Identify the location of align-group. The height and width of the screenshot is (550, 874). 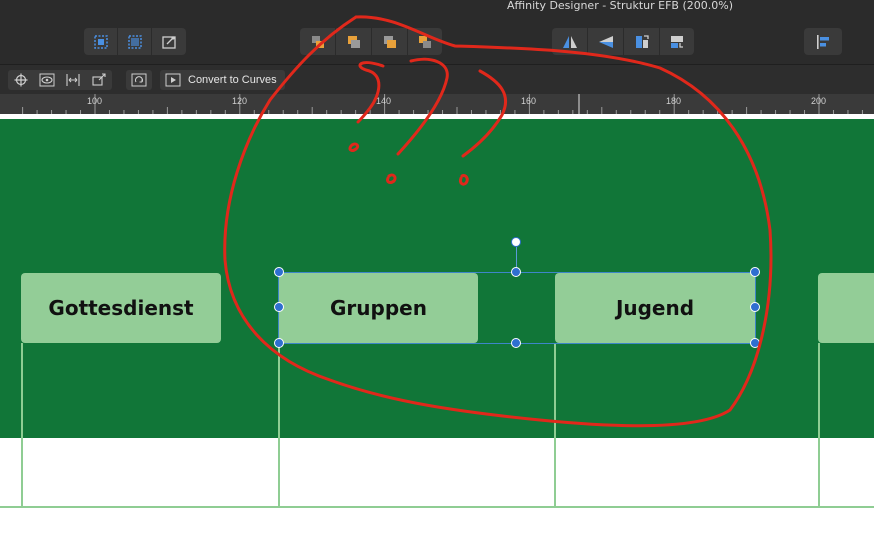
(823, 41).